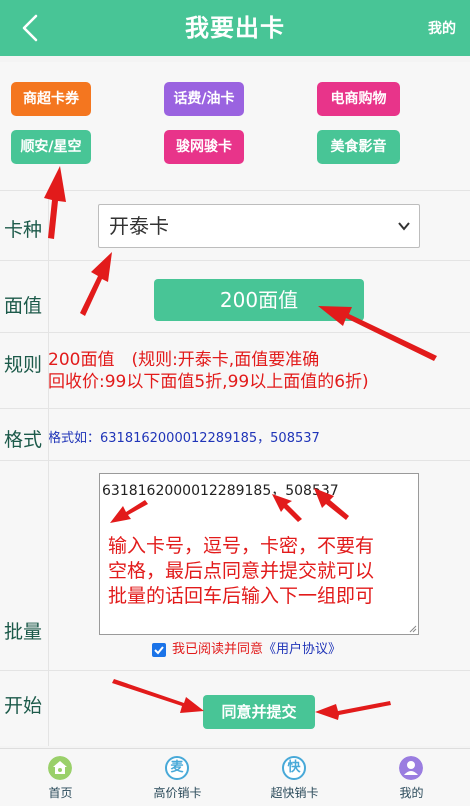  Describe the element at coordinates (139, 226) in the screenshot. I see `card-type-selected-value: 开泰卡` at that location.